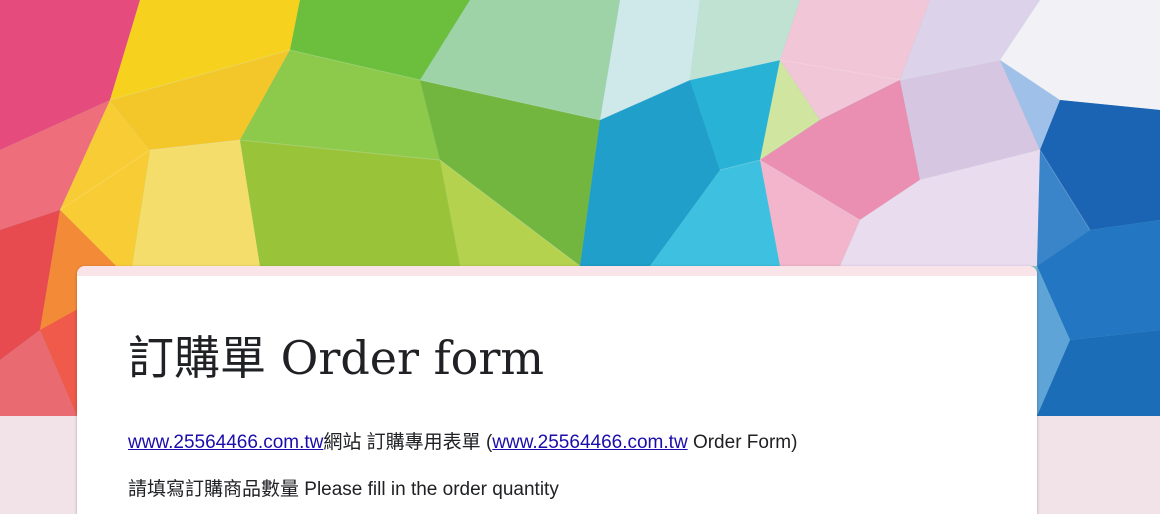 This screenshot has width=1160, height=514. I want to click on description-text-1: 網站 訂購專用表單 (, so click(408, 442).